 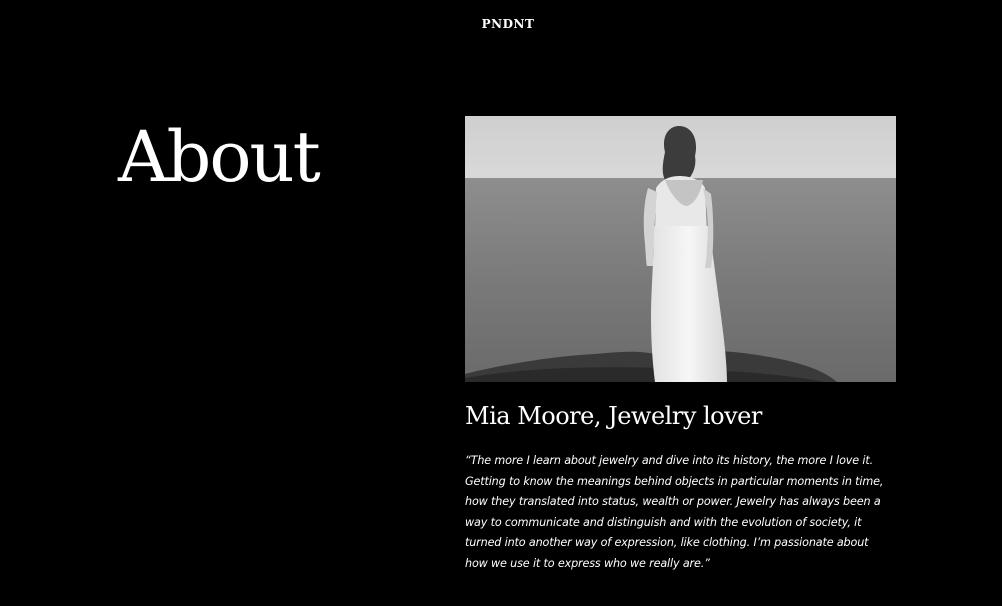 What do you see at coordinates (613, 416) in the screenshot?
I see `person-name-title: Mia Moore, Jewelry lover` at bounding box center [613, 416].